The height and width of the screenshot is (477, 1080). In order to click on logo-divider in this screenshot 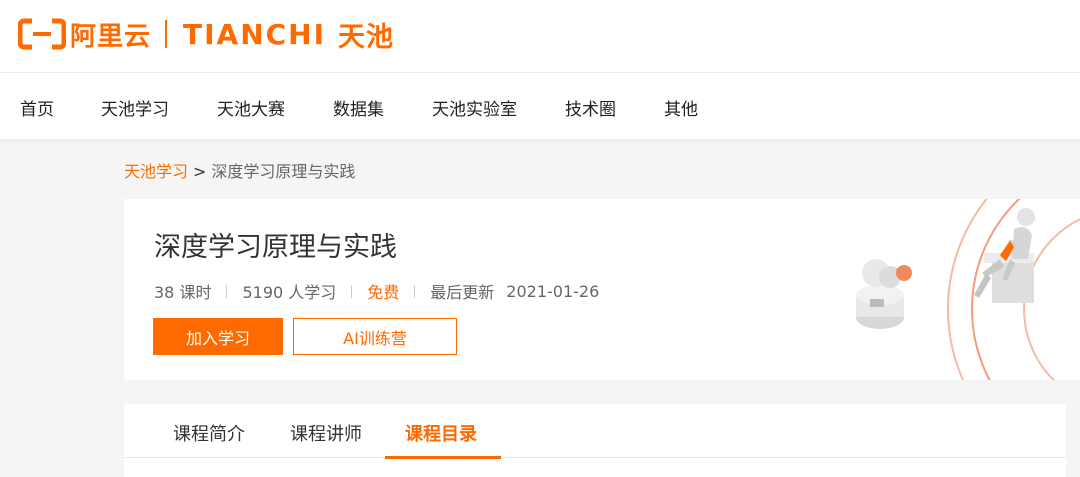, I will do `click(166, 34)`.